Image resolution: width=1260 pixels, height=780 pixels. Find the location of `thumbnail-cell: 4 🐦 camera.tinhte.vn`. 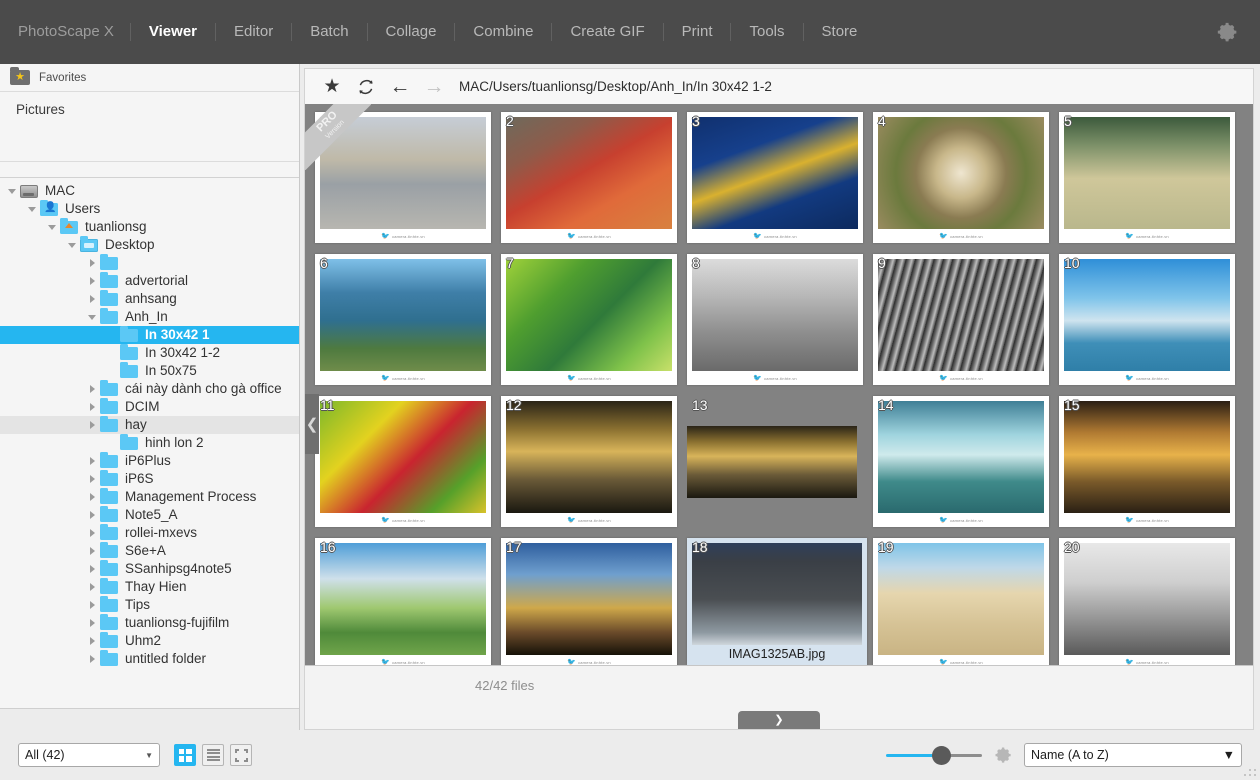

thumbnail-cell: 4 🐦 camera.tinhte.vn is located at coordinates (965, 182).